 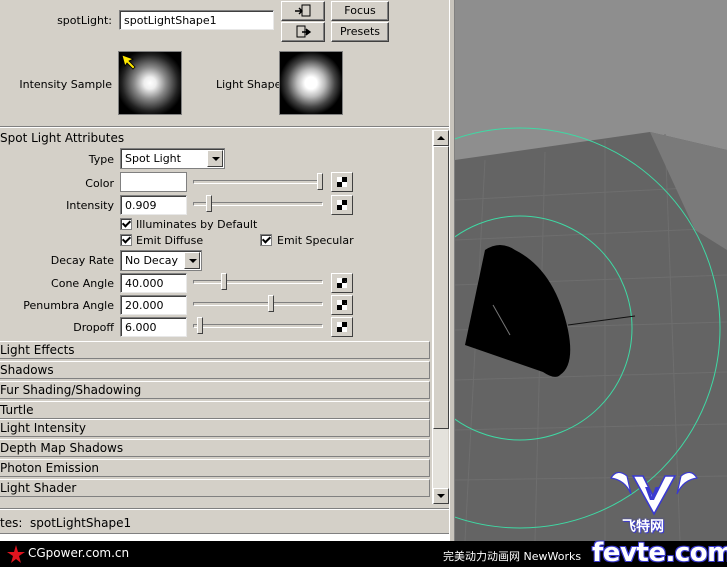 What do you see at coordinates (224, 509) in the screenshot?
I see `status-divider` at bounding box center [224, 509].